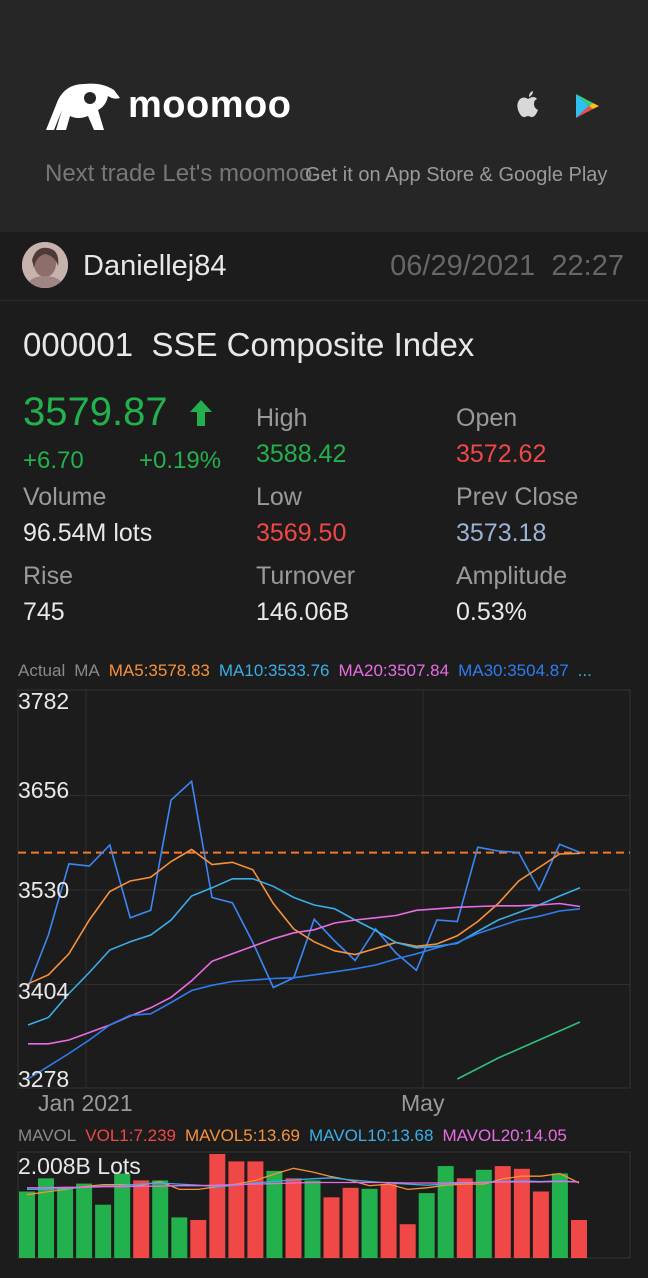 The width and height of the screenshot is (648, 1278). I want to click on low-label: Low, so click(279, 497).